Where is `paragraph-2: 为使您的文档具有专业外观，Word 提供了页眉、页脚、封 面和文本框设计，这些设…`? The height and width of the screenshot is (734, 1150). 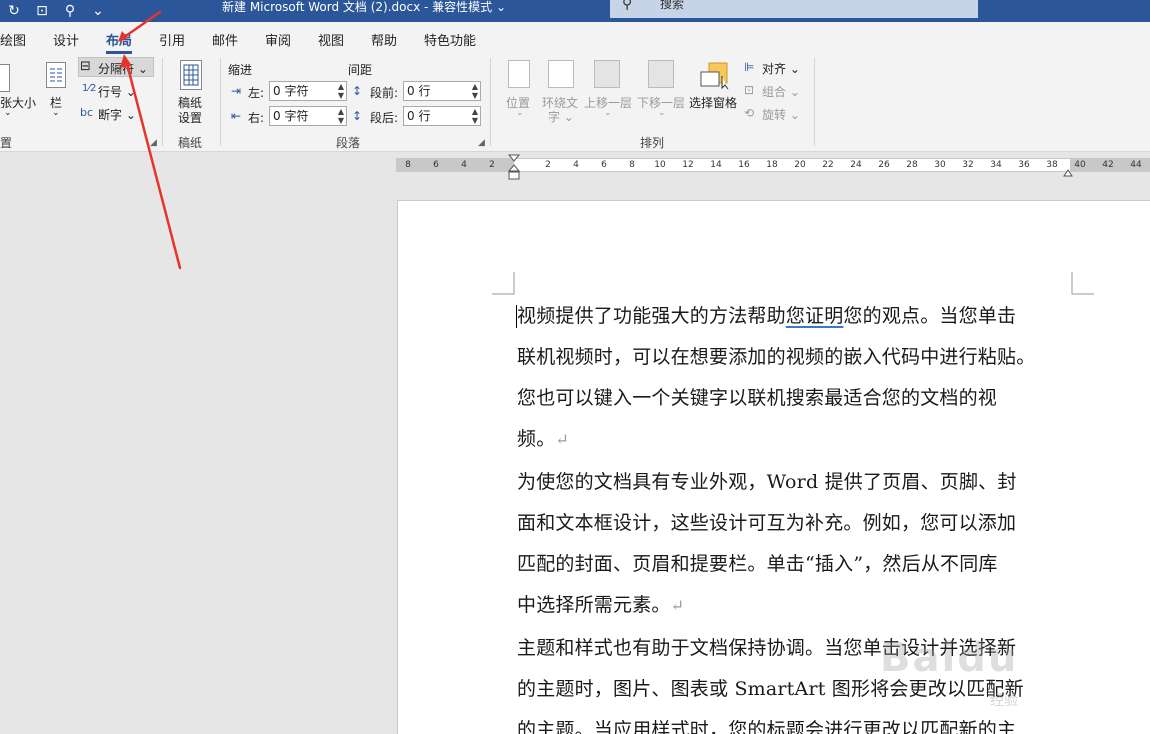
paragraph-2: 为使您的文档具有专业外观，Word 提供了页眉、页脚、封 面和文本框设计，这些设… is located at coordinates (797, 544).